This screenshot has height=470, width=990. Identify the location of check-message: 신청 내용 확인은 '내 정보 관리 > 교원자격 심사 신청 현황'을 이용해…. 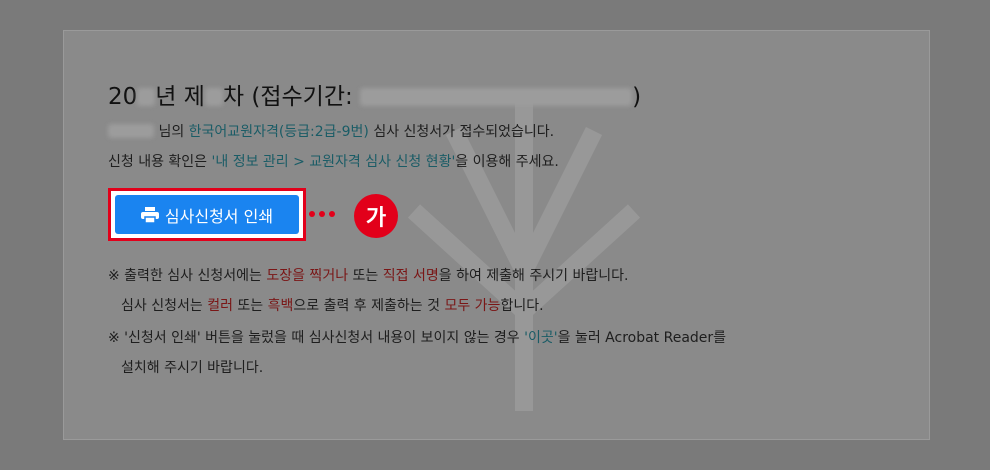
(333, 162).